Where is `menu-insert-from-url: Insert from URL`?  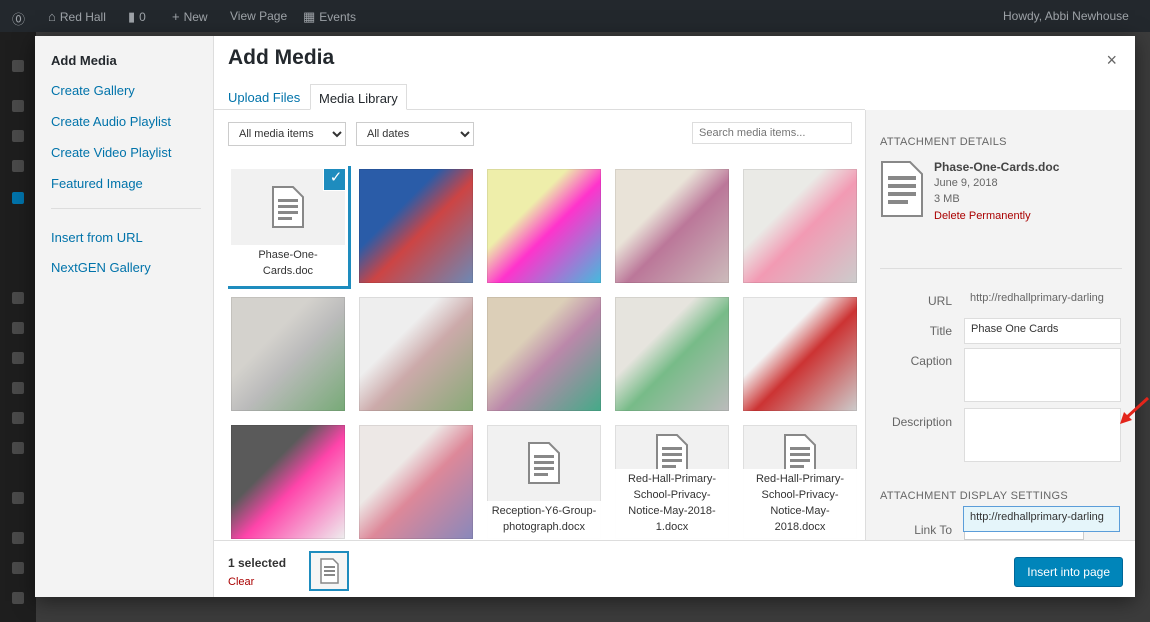 menu-insert-from-url: Insert from URL is located at coordinates (97, 237).